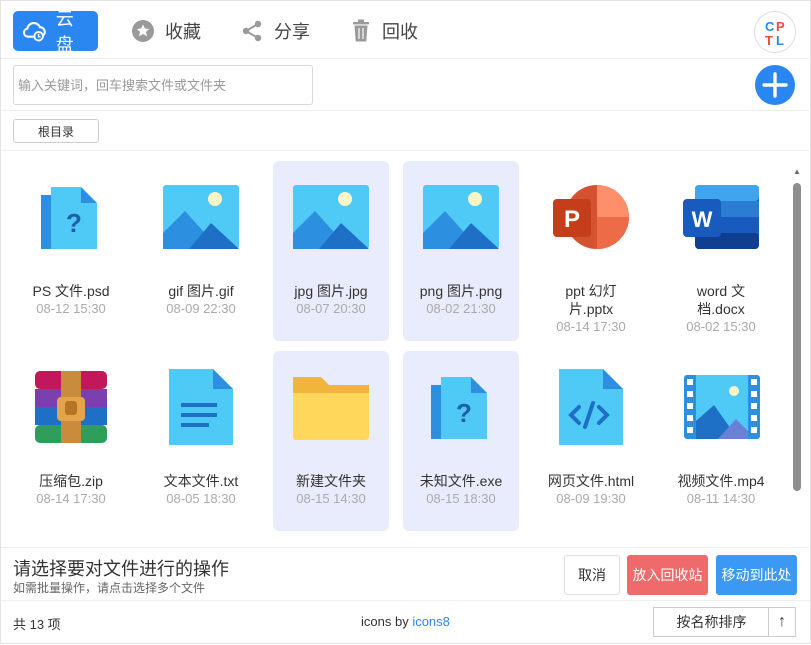  I want to click on cptl-logo-icon: C P T L, so click(775, 33).